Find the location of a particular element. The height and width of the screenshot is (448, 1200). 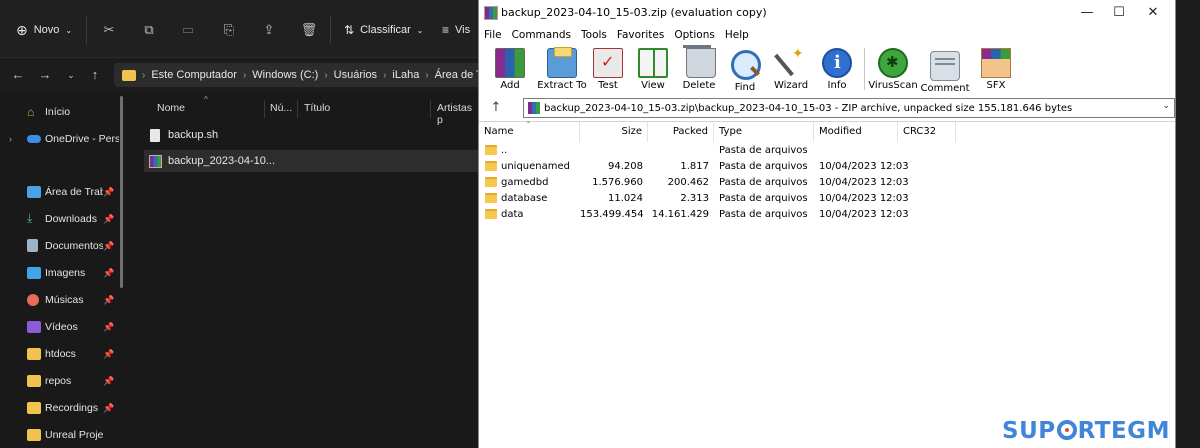

column-header-modified: Modified is located at coordinates (856, 132).